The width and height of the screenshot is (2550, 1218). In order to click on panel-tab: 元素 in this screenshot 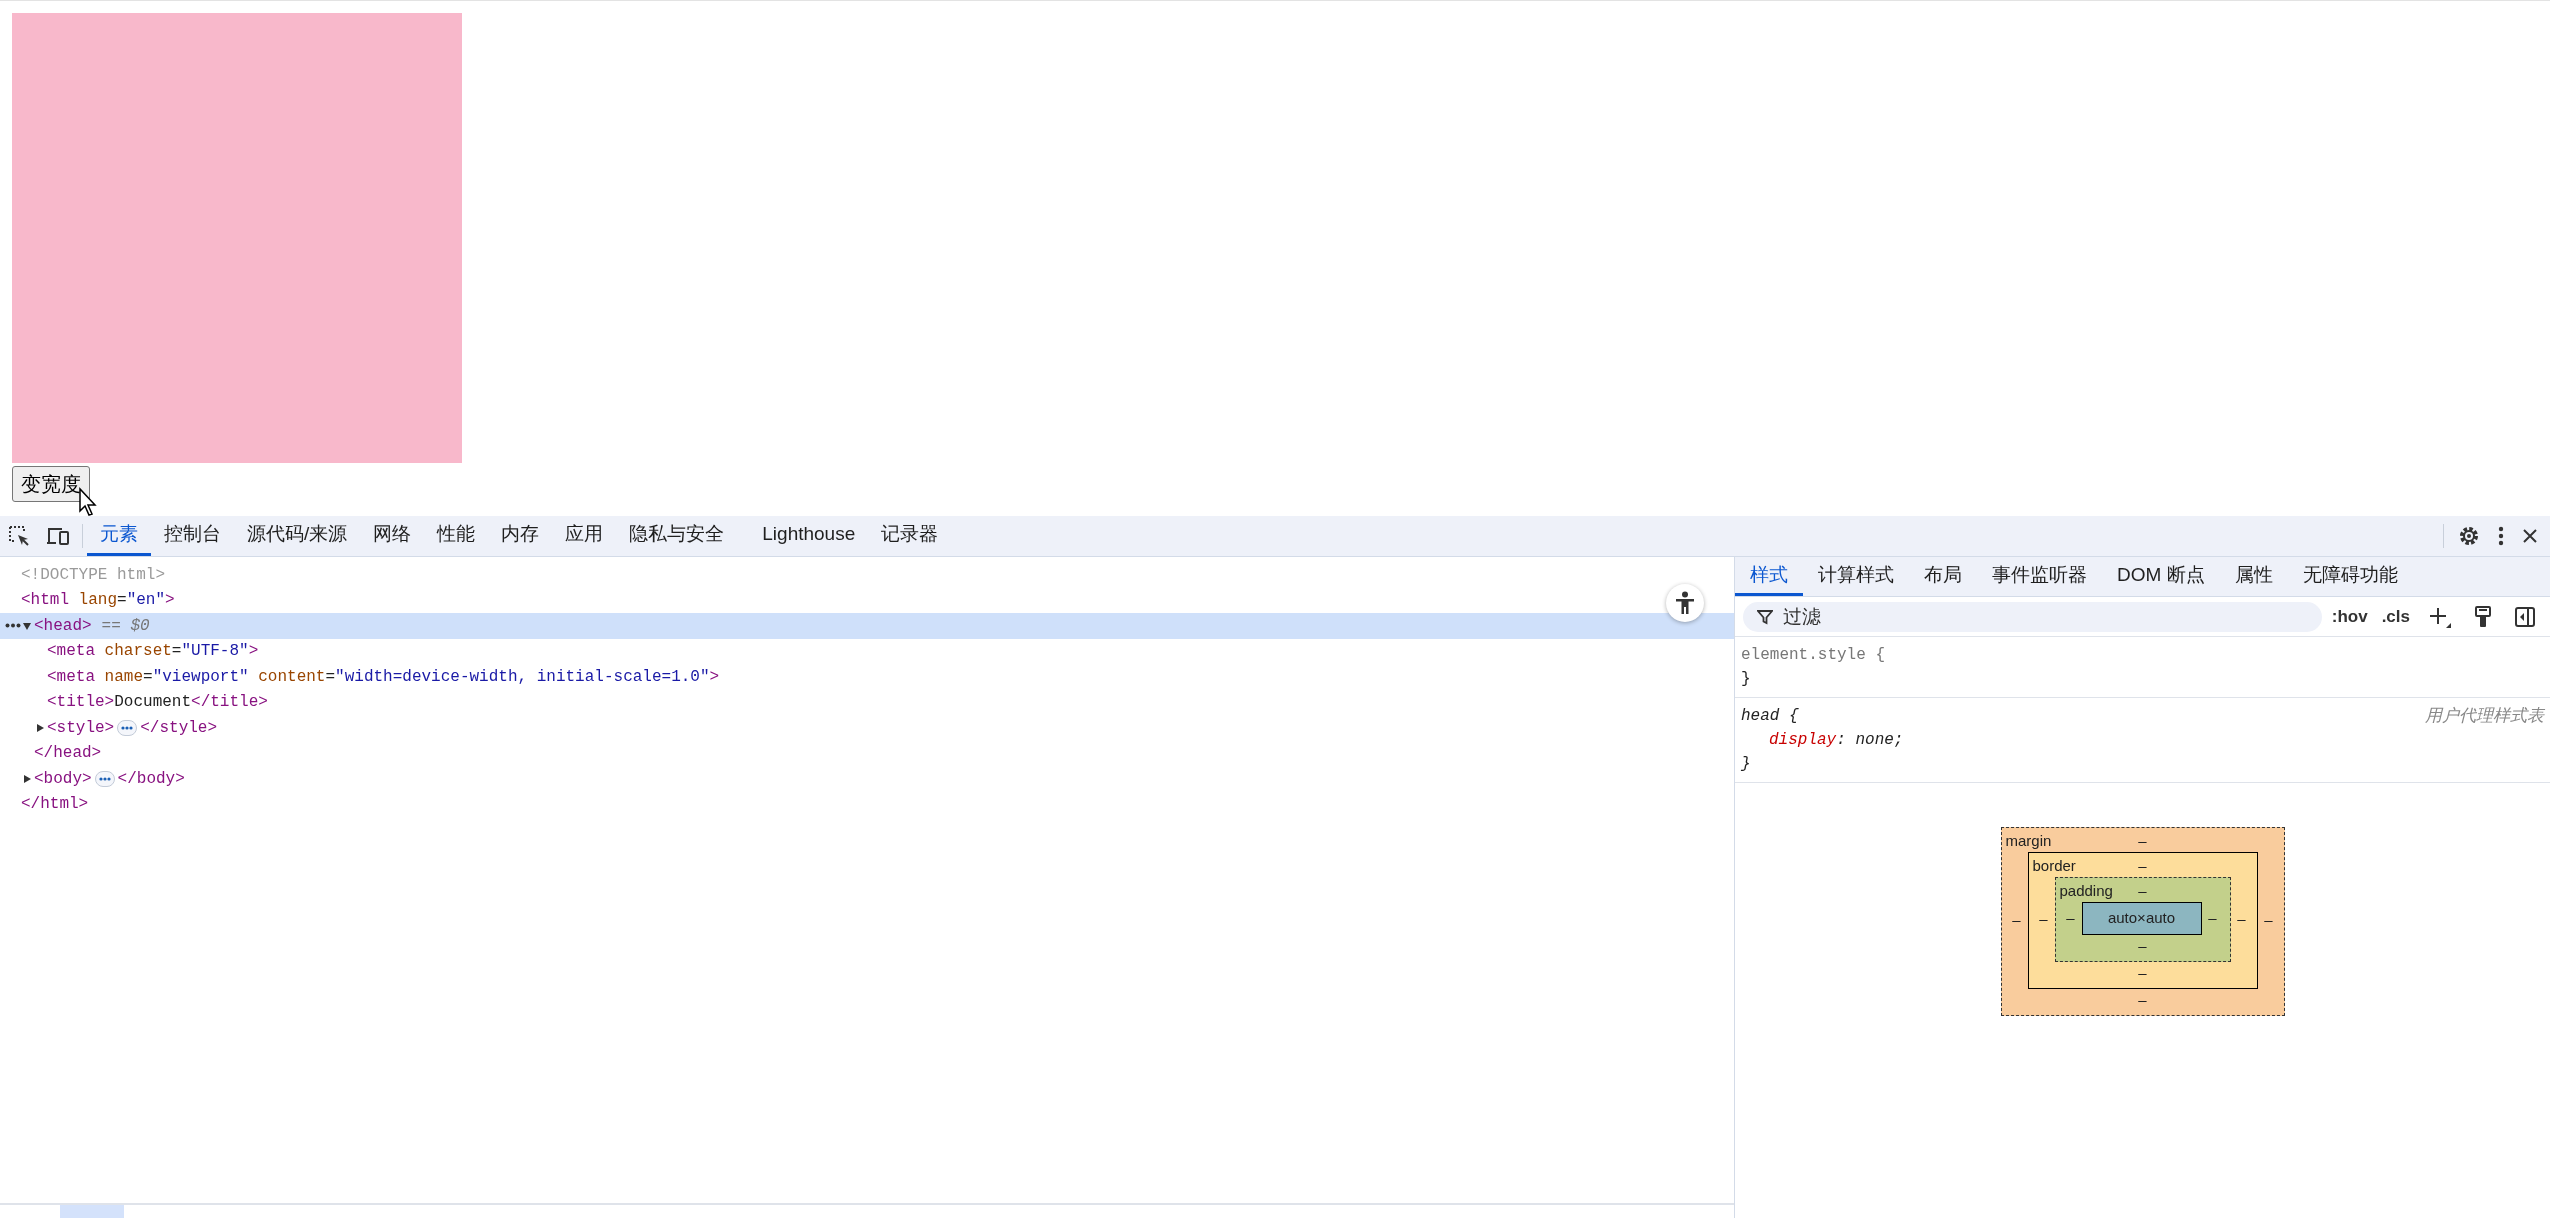, I will do `click(119, 536)`.